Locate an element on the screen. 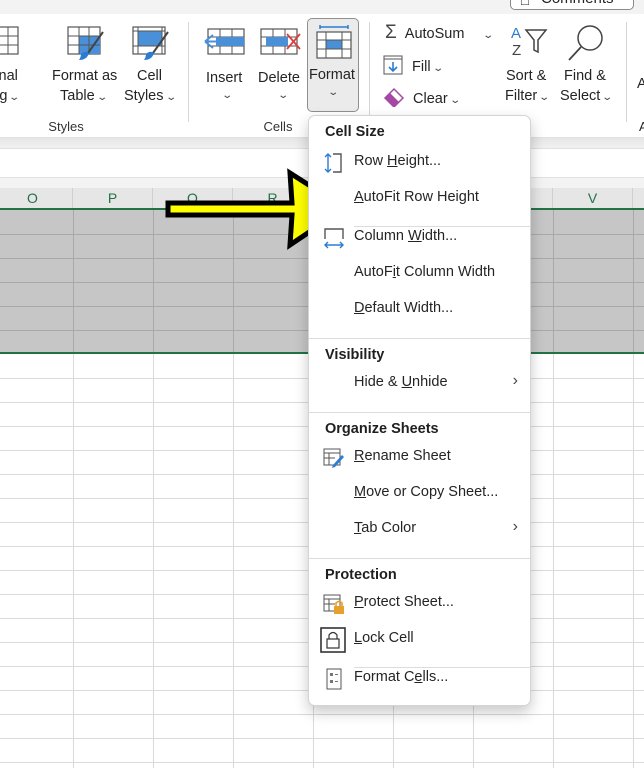 The width and height of the screenshot is (644, 768). sigma-icon: Σ is located at coordinates (391, 32).